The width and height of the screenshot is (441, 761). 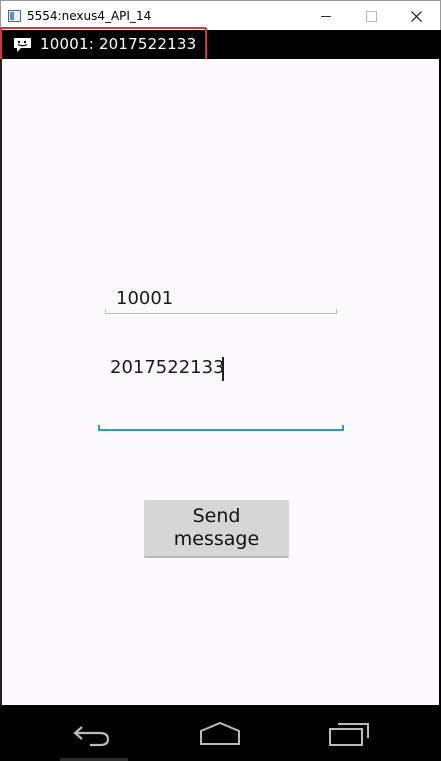 I want to click on focused-input-underline, so click(x=221, y=428).